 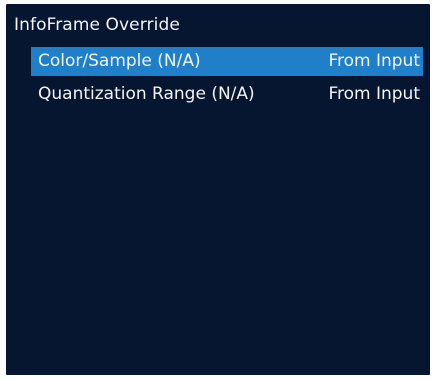 What do you see at coordinates (227, 61) in the screenshot?
I see `menu-item-color-sample: Color/Sample (N/A) From Input` at bounding box center [227, 61].